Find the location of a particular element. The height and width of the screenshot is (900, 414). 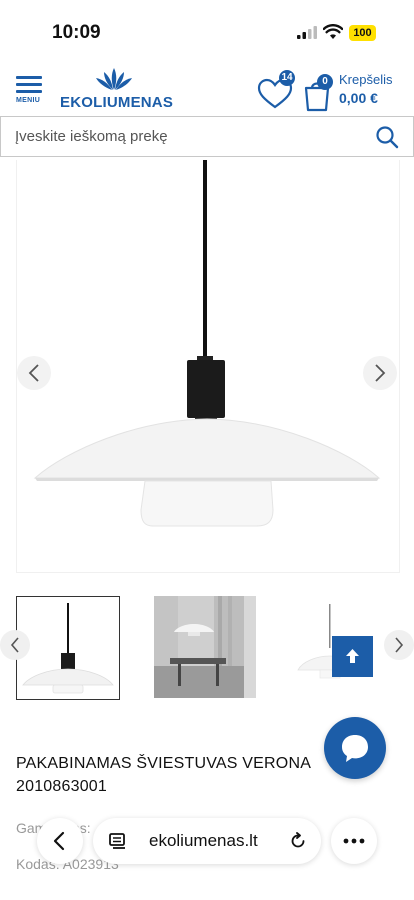

thumbnail-prev-button is located at coordinates (15, 645).